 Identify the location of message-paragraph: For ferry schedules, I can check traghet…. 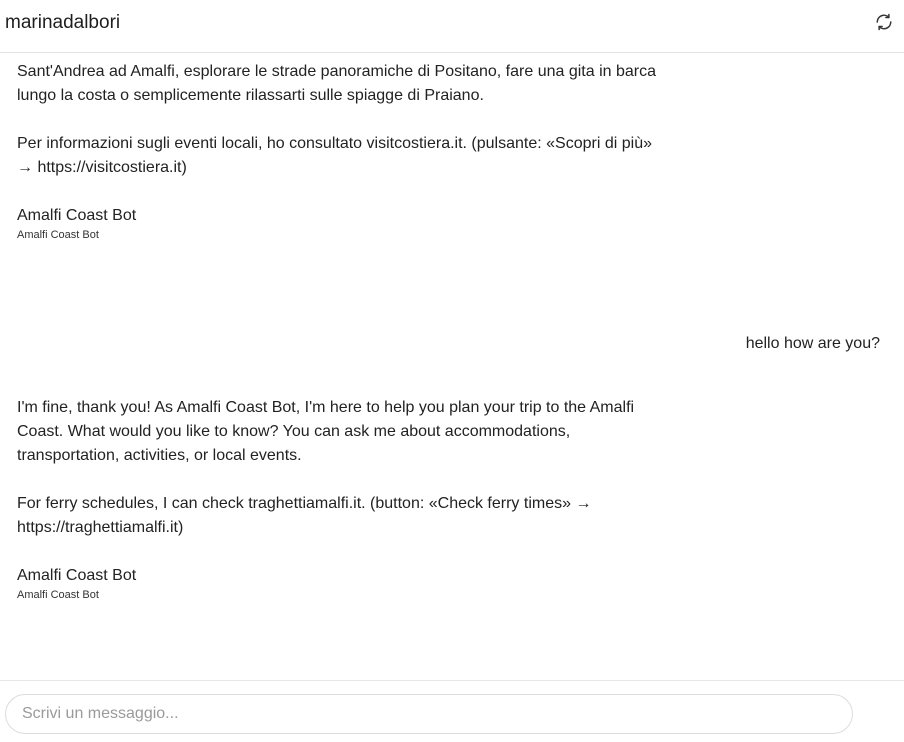
(304, 515).